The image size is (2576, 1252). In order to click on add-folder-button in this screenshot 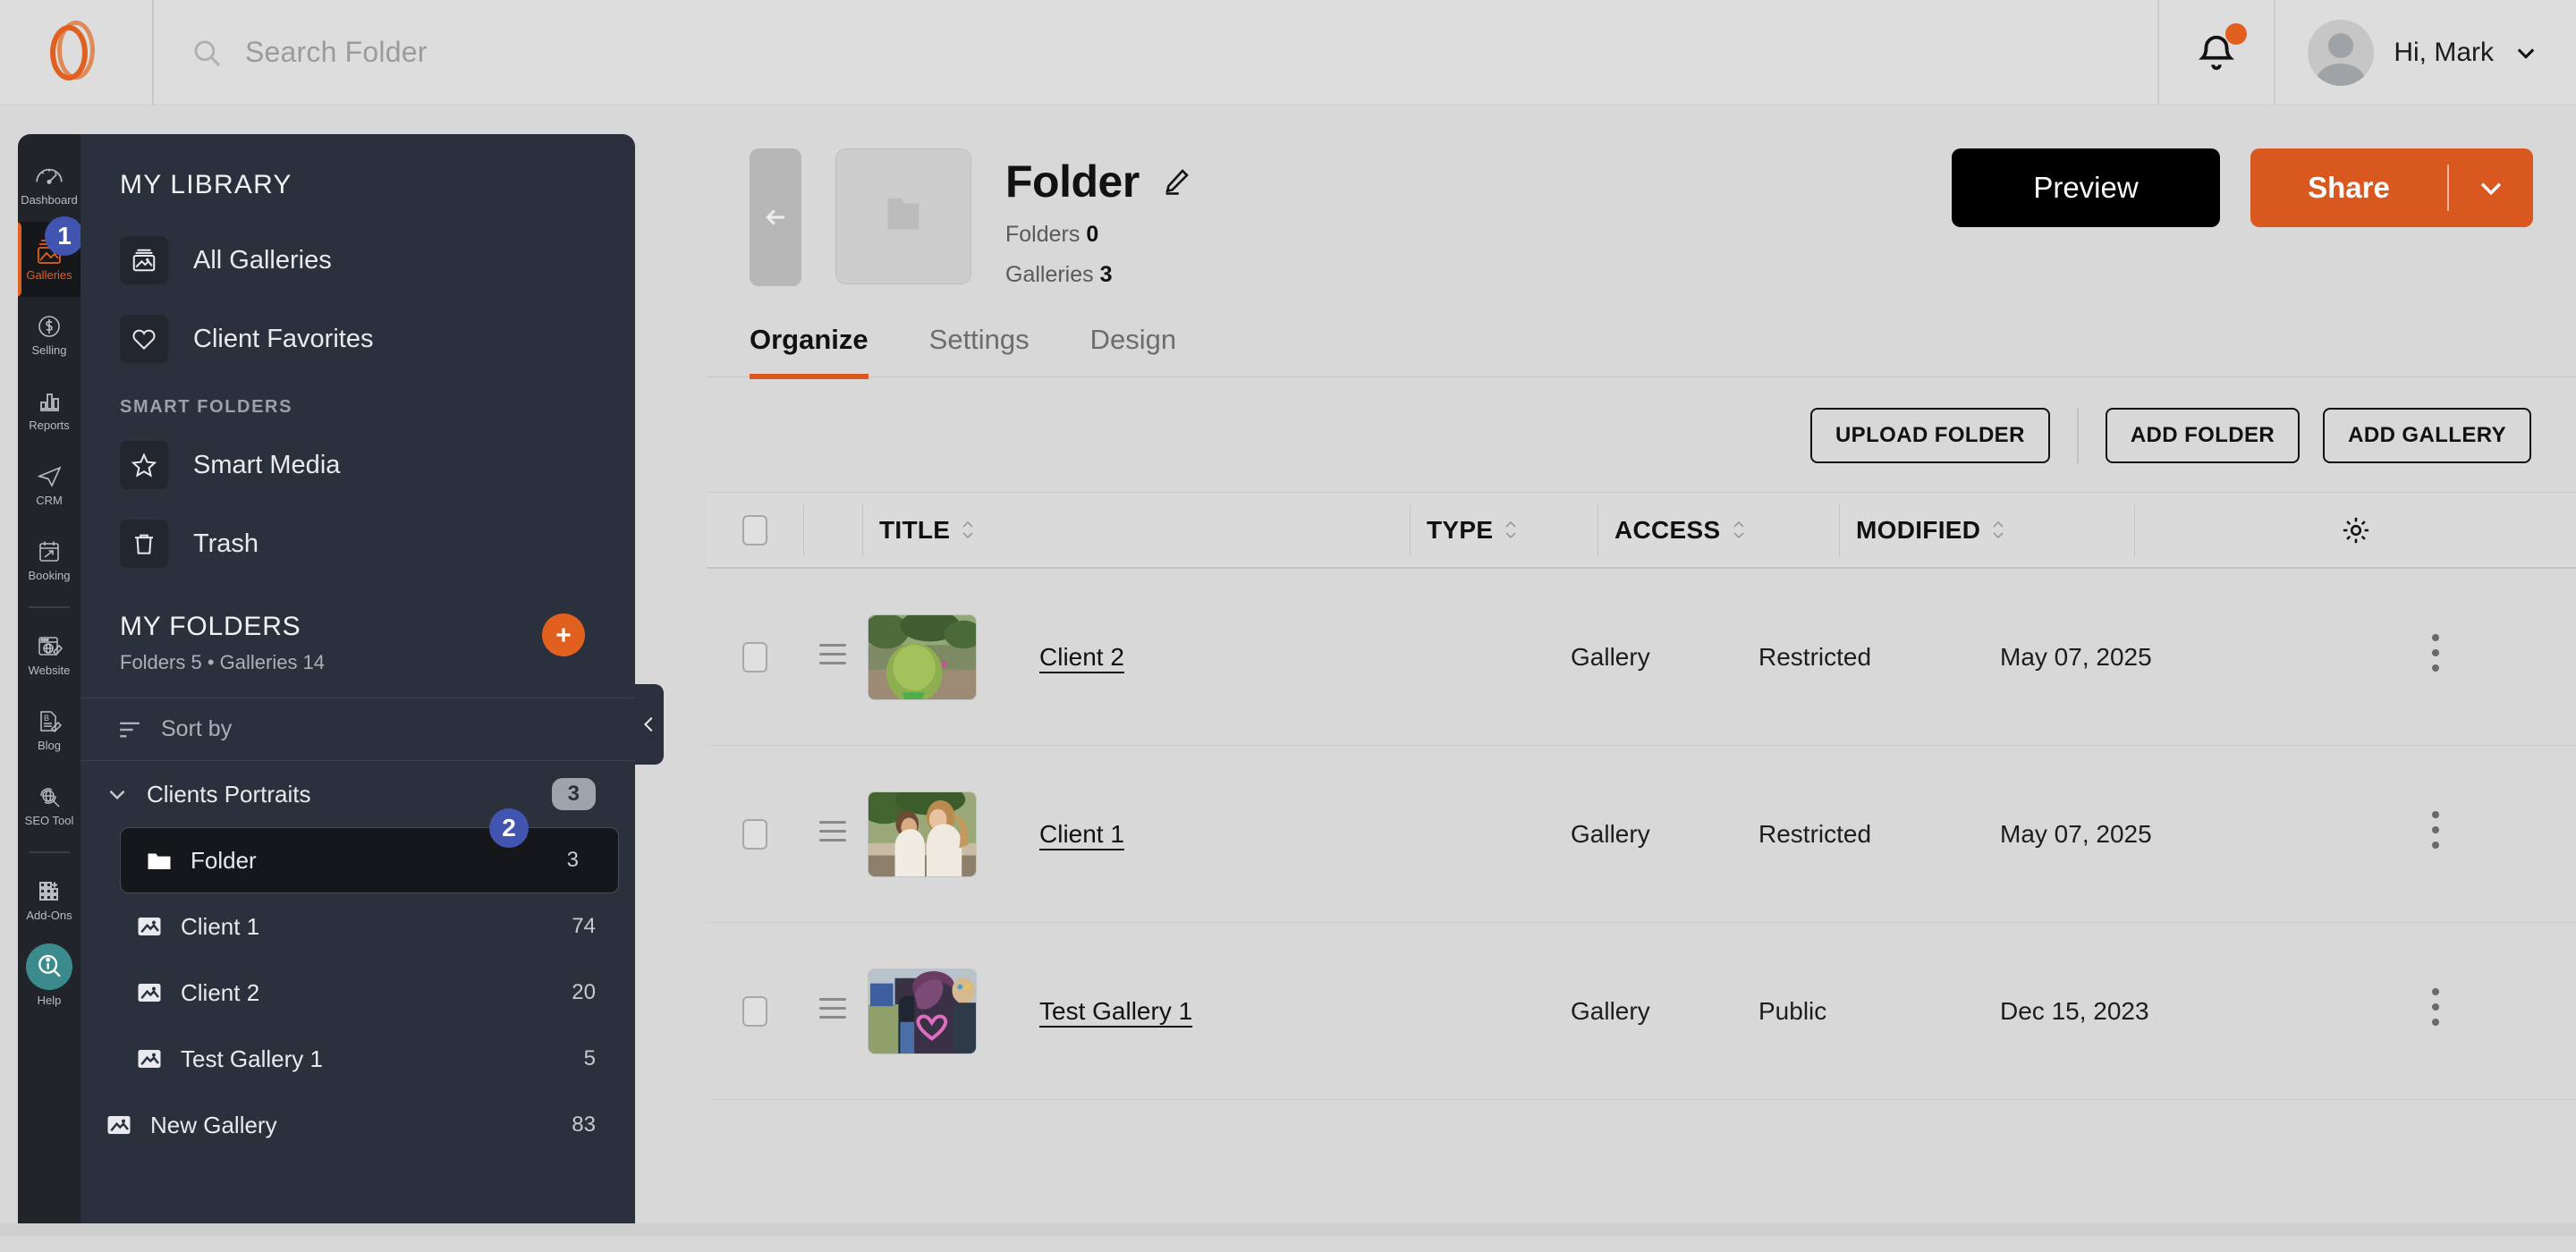, I will do `click(563, 634)`.